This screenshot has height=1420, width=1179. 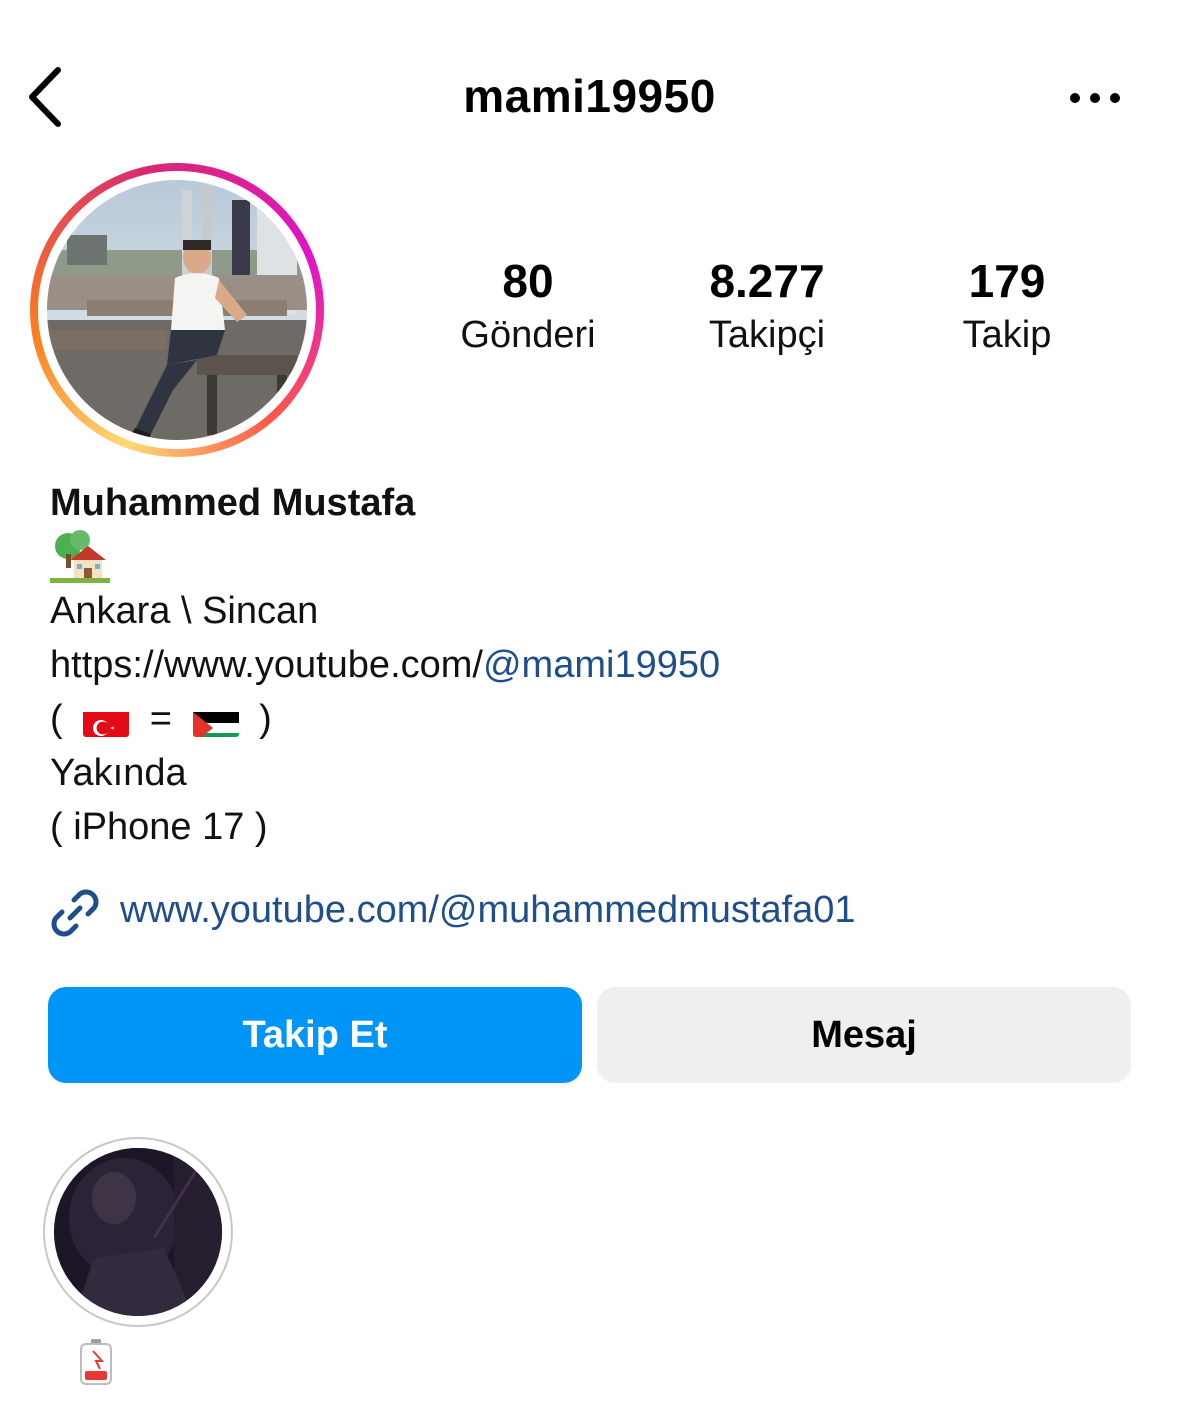 What do you see at coordinates (1007, 281) in the screenshot?
I see `stat-following-value: 179` at bounding box center [1007, 281].